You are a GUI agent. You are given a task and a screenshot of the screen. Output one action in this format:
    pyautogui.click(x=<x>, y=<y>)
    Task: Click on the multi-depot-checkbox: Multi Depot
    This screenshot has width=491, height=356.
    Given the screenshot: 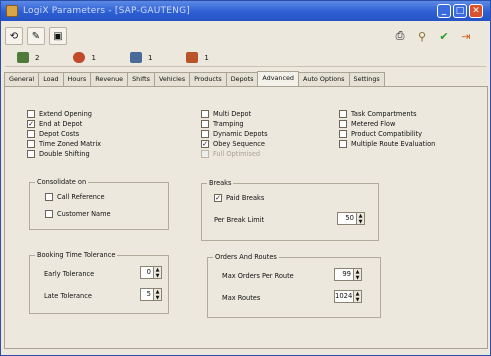 What is the action you would take?
    pyautogui.click(x=226, y=114)
    